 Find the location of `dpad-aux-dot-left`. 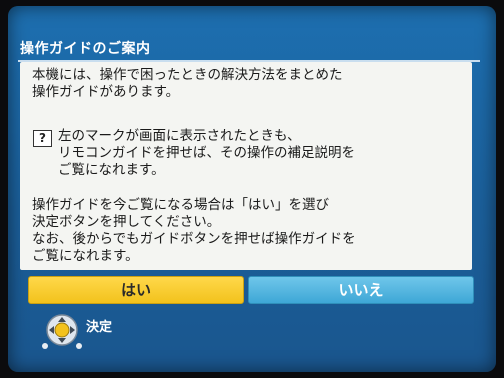

dpad-aux-dot-left is located at coordinates (45, 346).